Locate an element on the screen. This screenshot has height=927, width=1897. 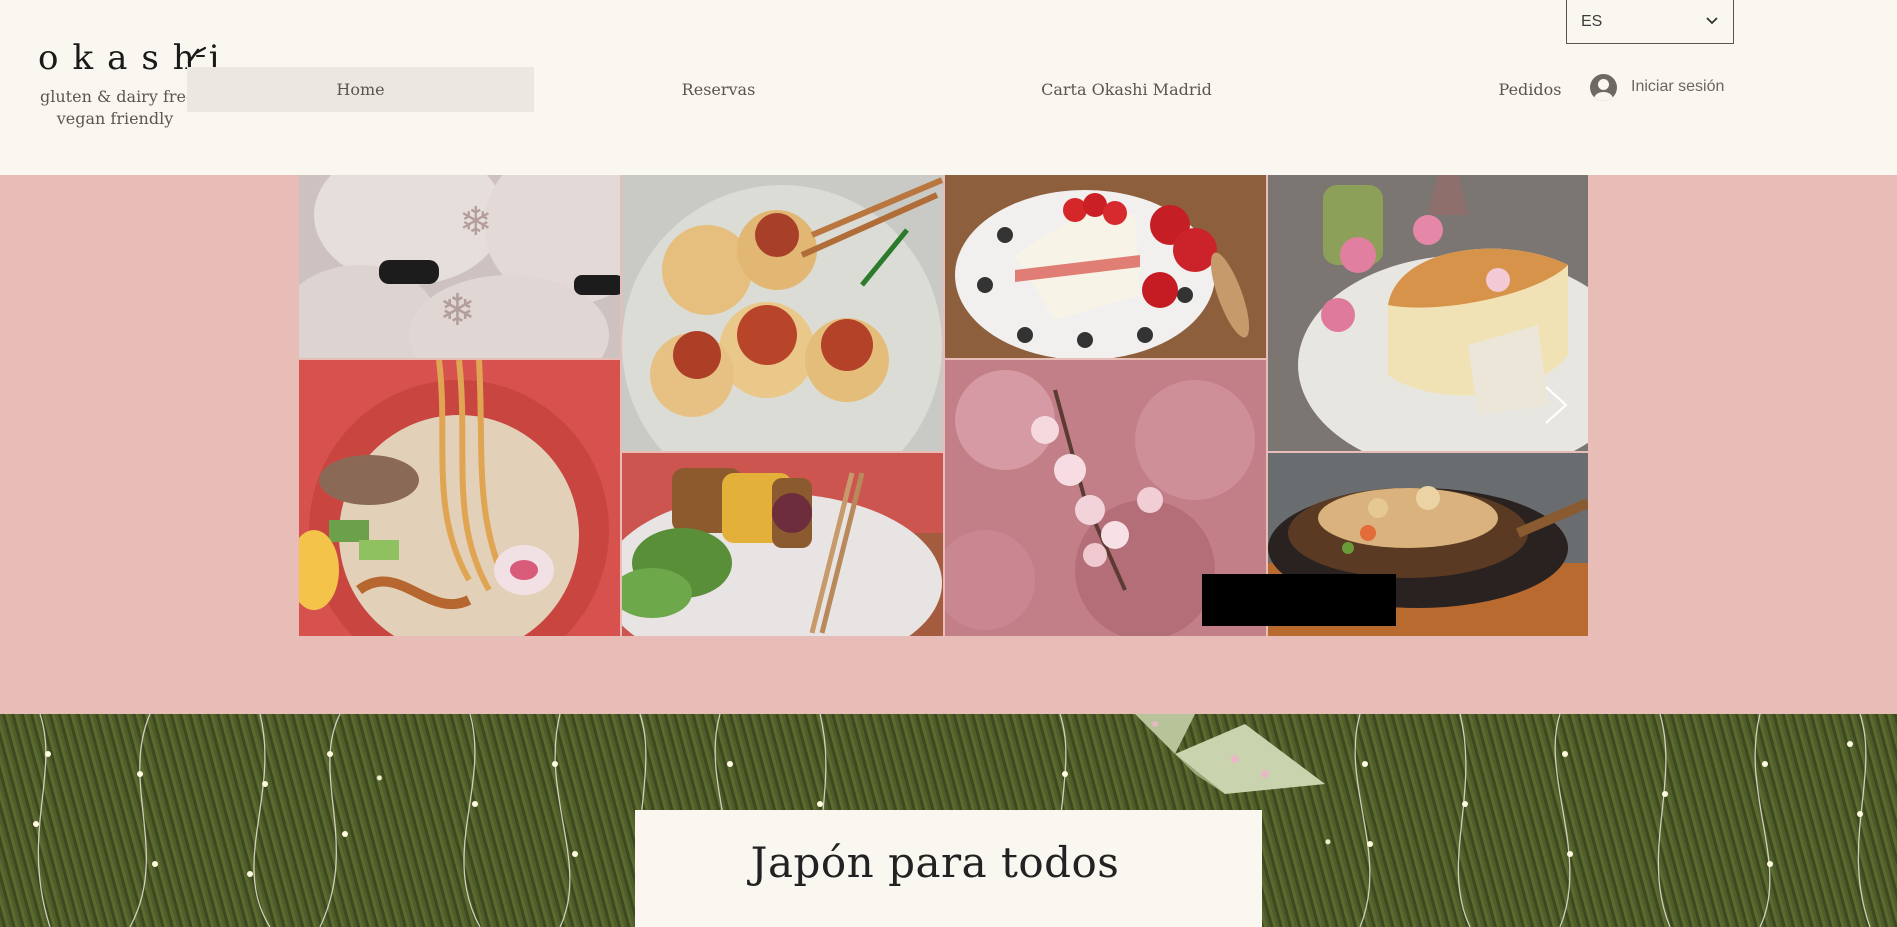
language-selector: ES is located at coordinates (1650, 22).